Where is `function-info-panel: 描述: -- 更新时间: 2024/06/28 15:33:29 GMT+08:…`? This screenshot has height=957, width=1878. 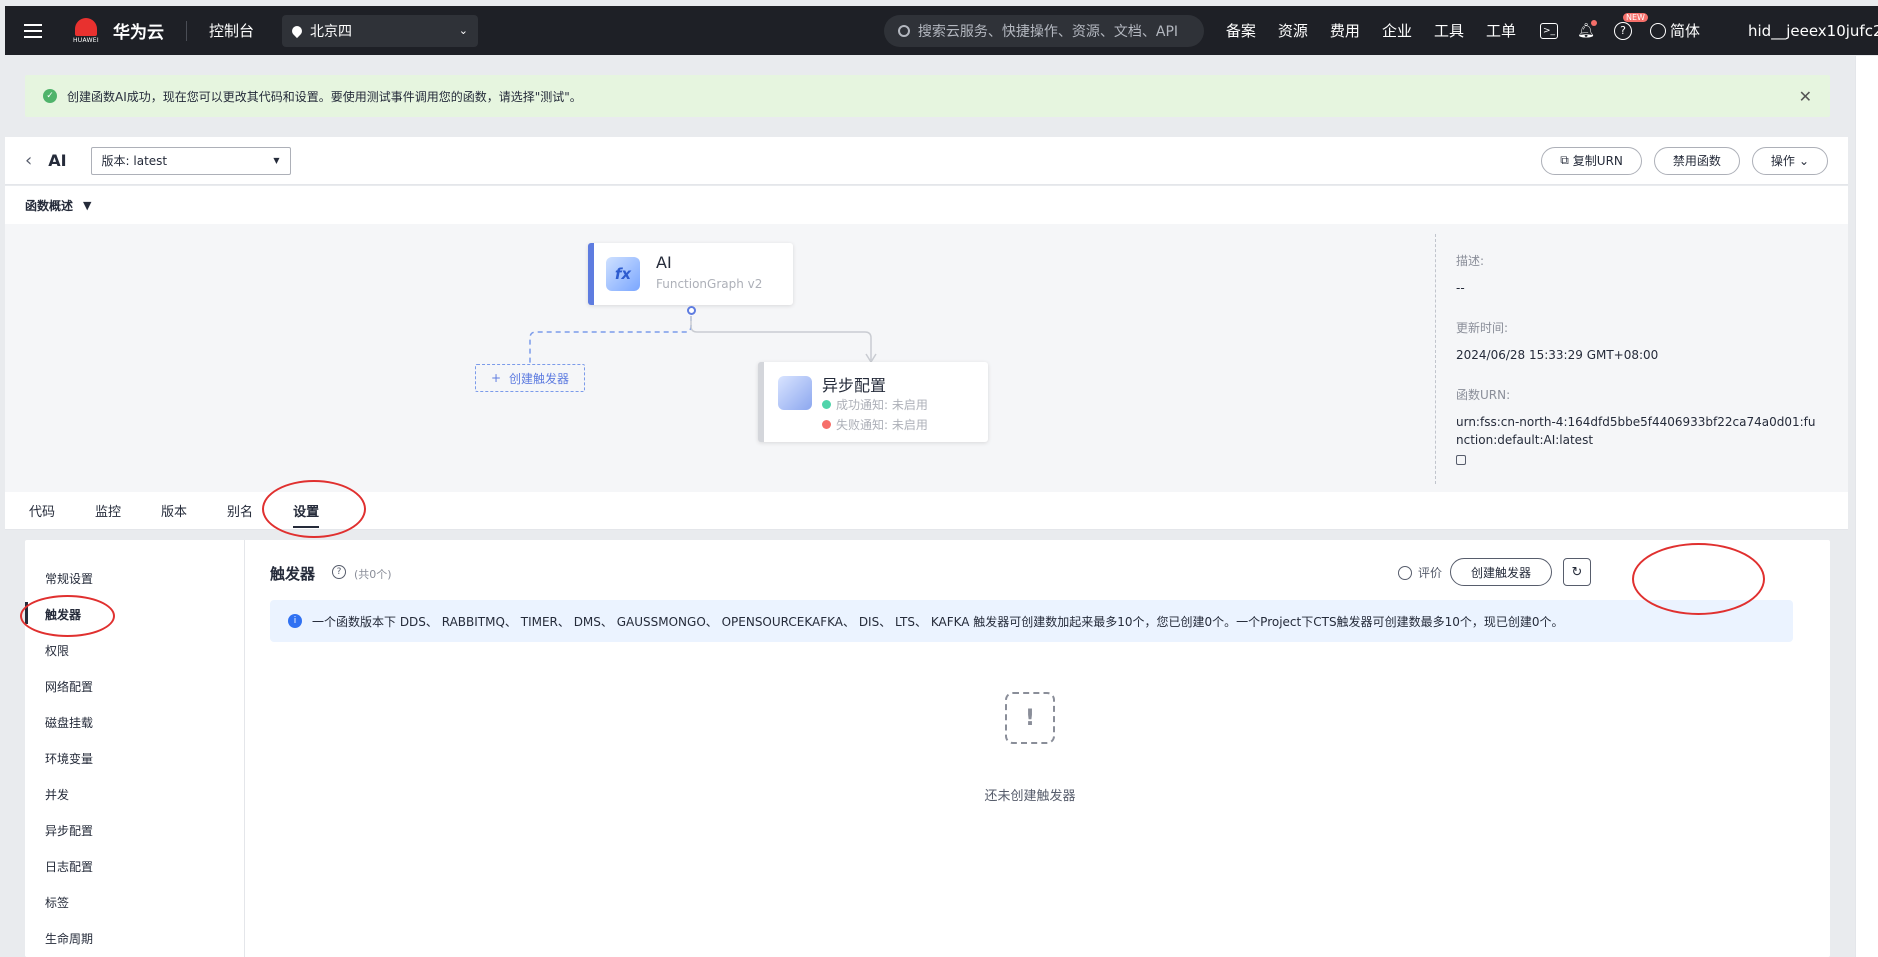 function-info-panel: 描述: -- 更新时间: 2024/06/28 15:33:29 GMT+08:… is located at coordinates (1635, 359).